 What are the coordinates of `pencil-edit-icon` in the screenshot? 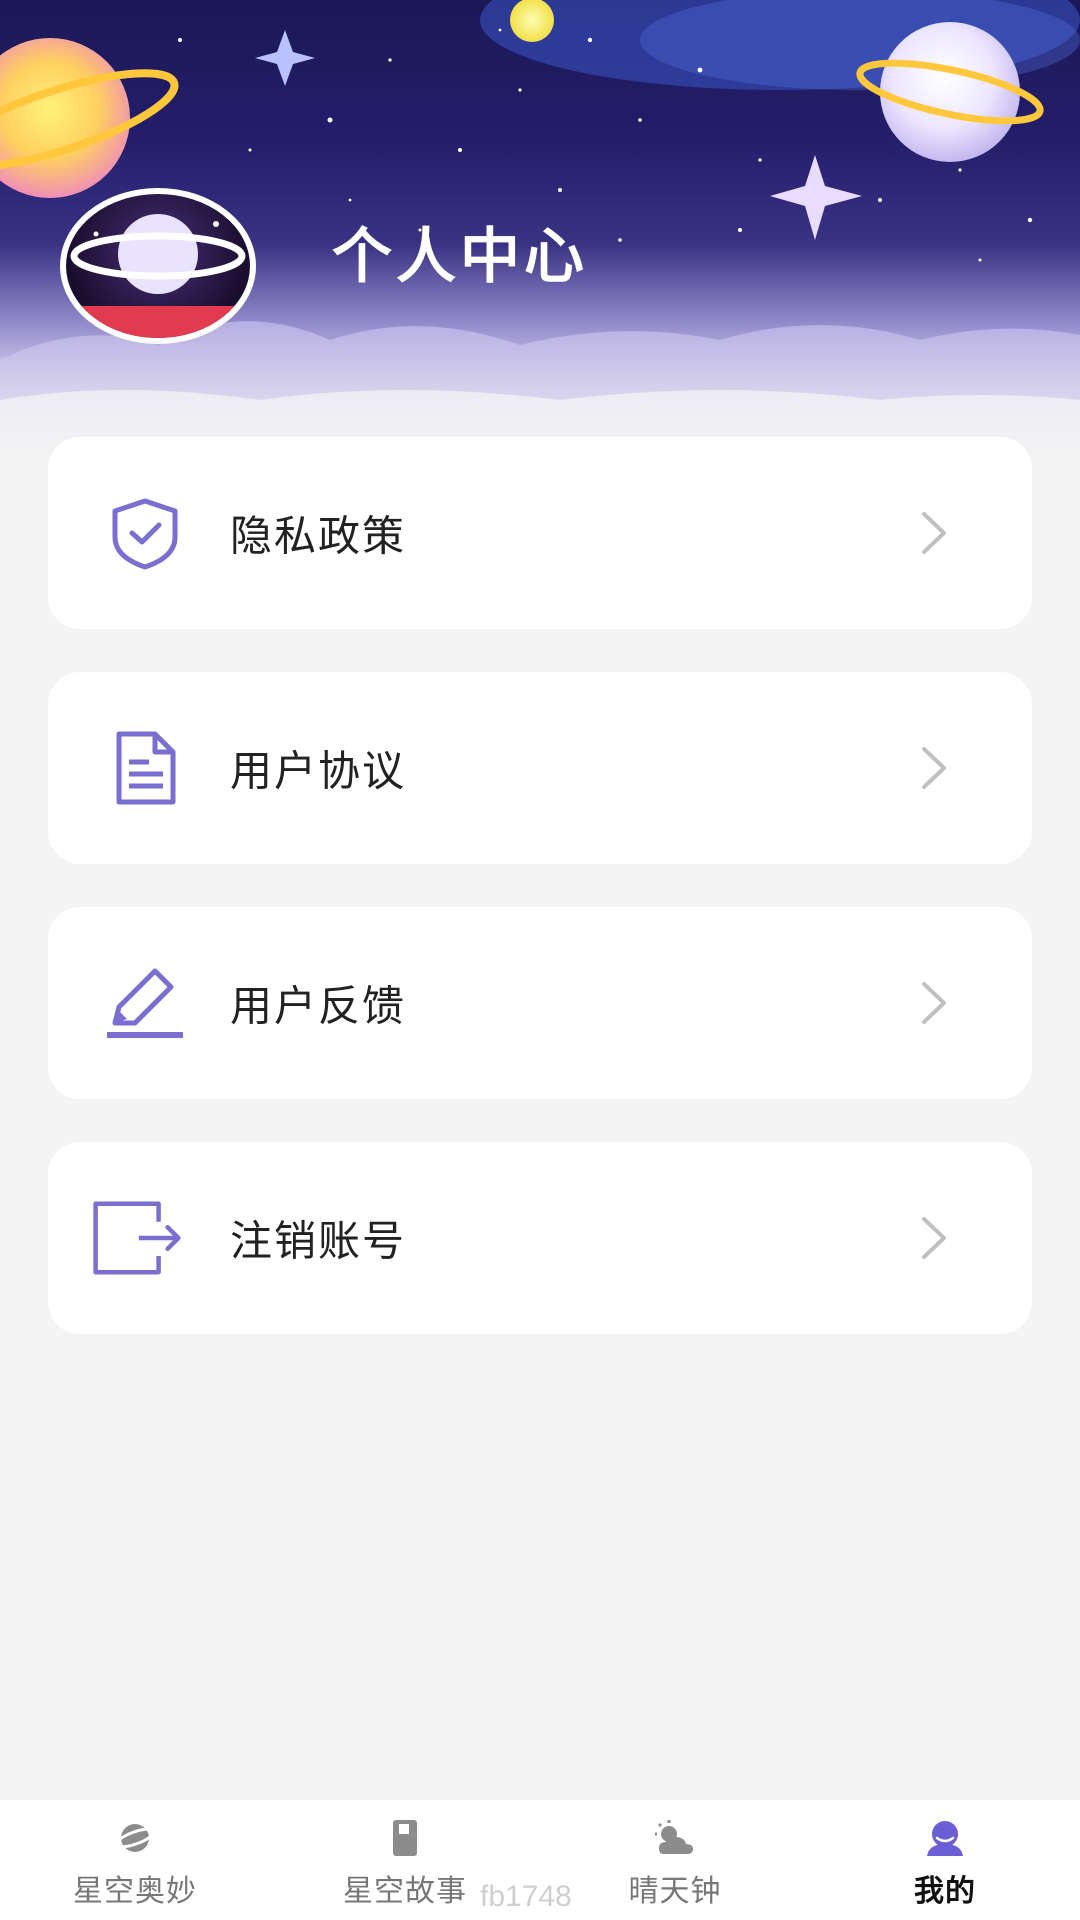 It's located at (145, 1003).